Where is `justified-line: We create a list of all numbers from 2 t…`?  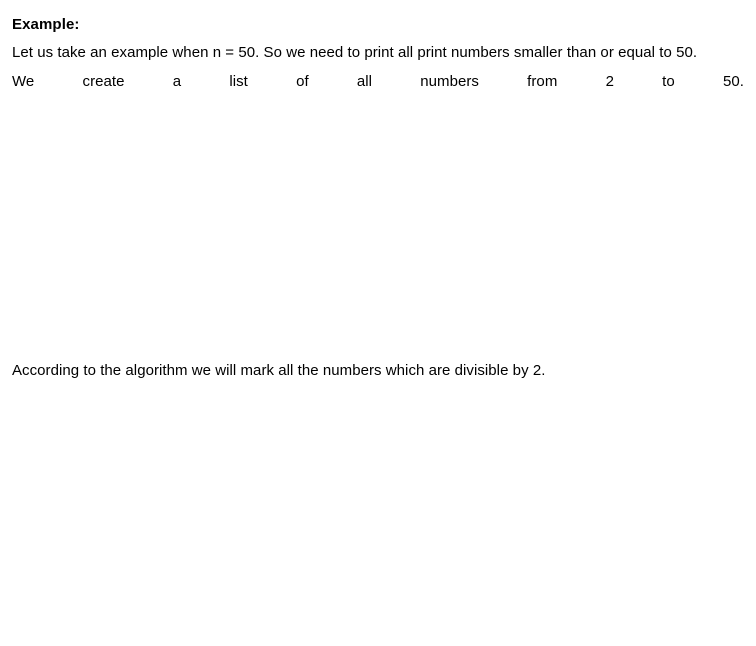
justified-line: We create a list of all numbers from 2 t… is located at coordinates (378, 81).